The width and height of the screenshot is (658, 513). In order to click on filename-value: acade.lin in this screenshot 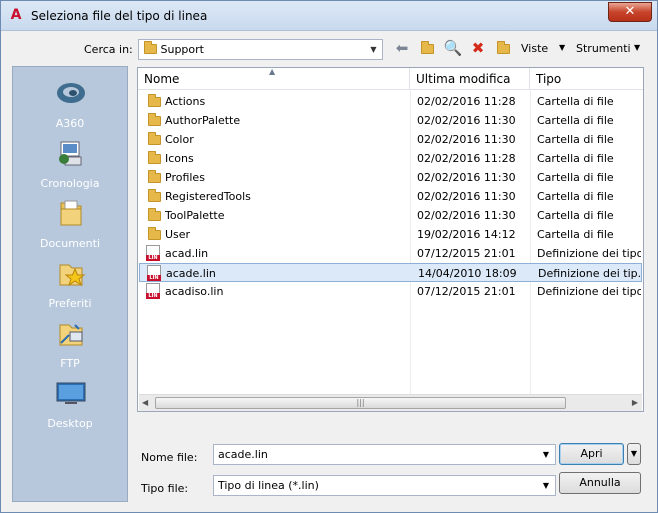, I will do `click(243, 454)`.